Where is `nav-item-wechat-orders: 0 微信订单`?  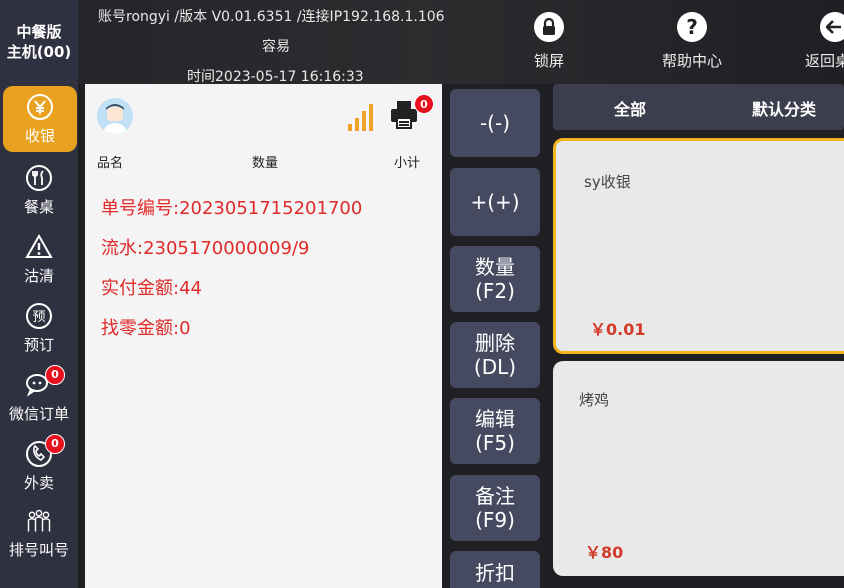 nav-item-wechat-orders: 0 微信订单 is located at coordinates (39, 397).